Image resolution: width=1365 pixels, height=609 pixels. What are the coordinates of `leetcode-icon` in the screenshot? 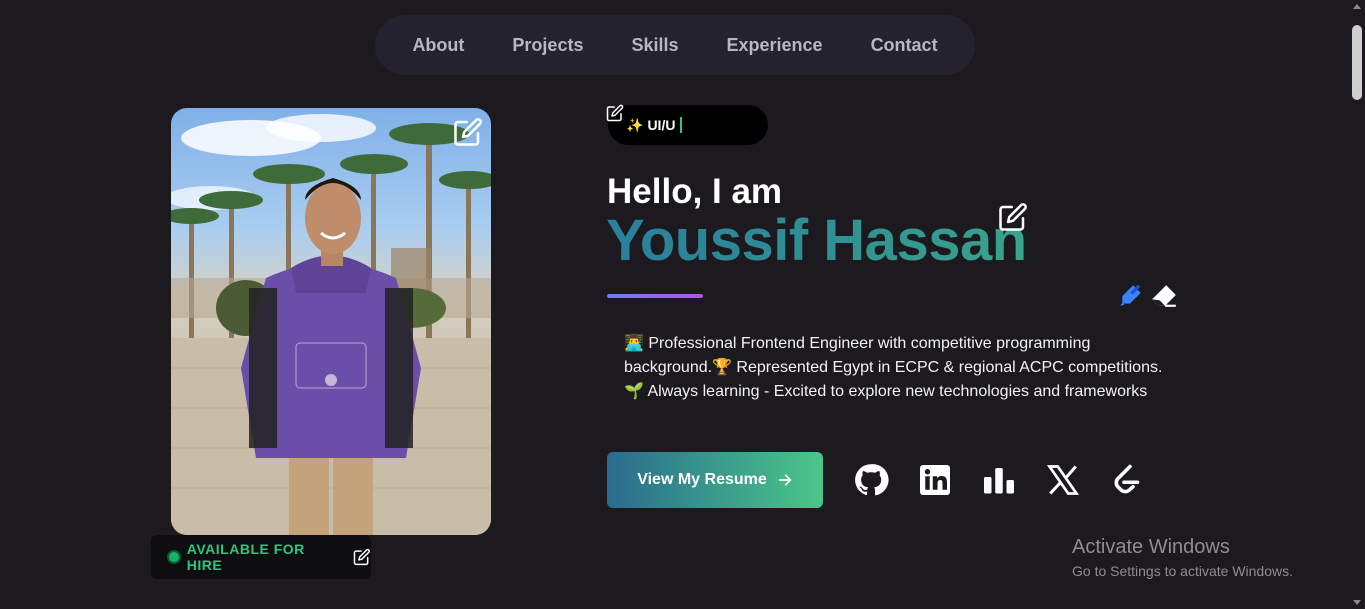 It's located at (1127, 480).